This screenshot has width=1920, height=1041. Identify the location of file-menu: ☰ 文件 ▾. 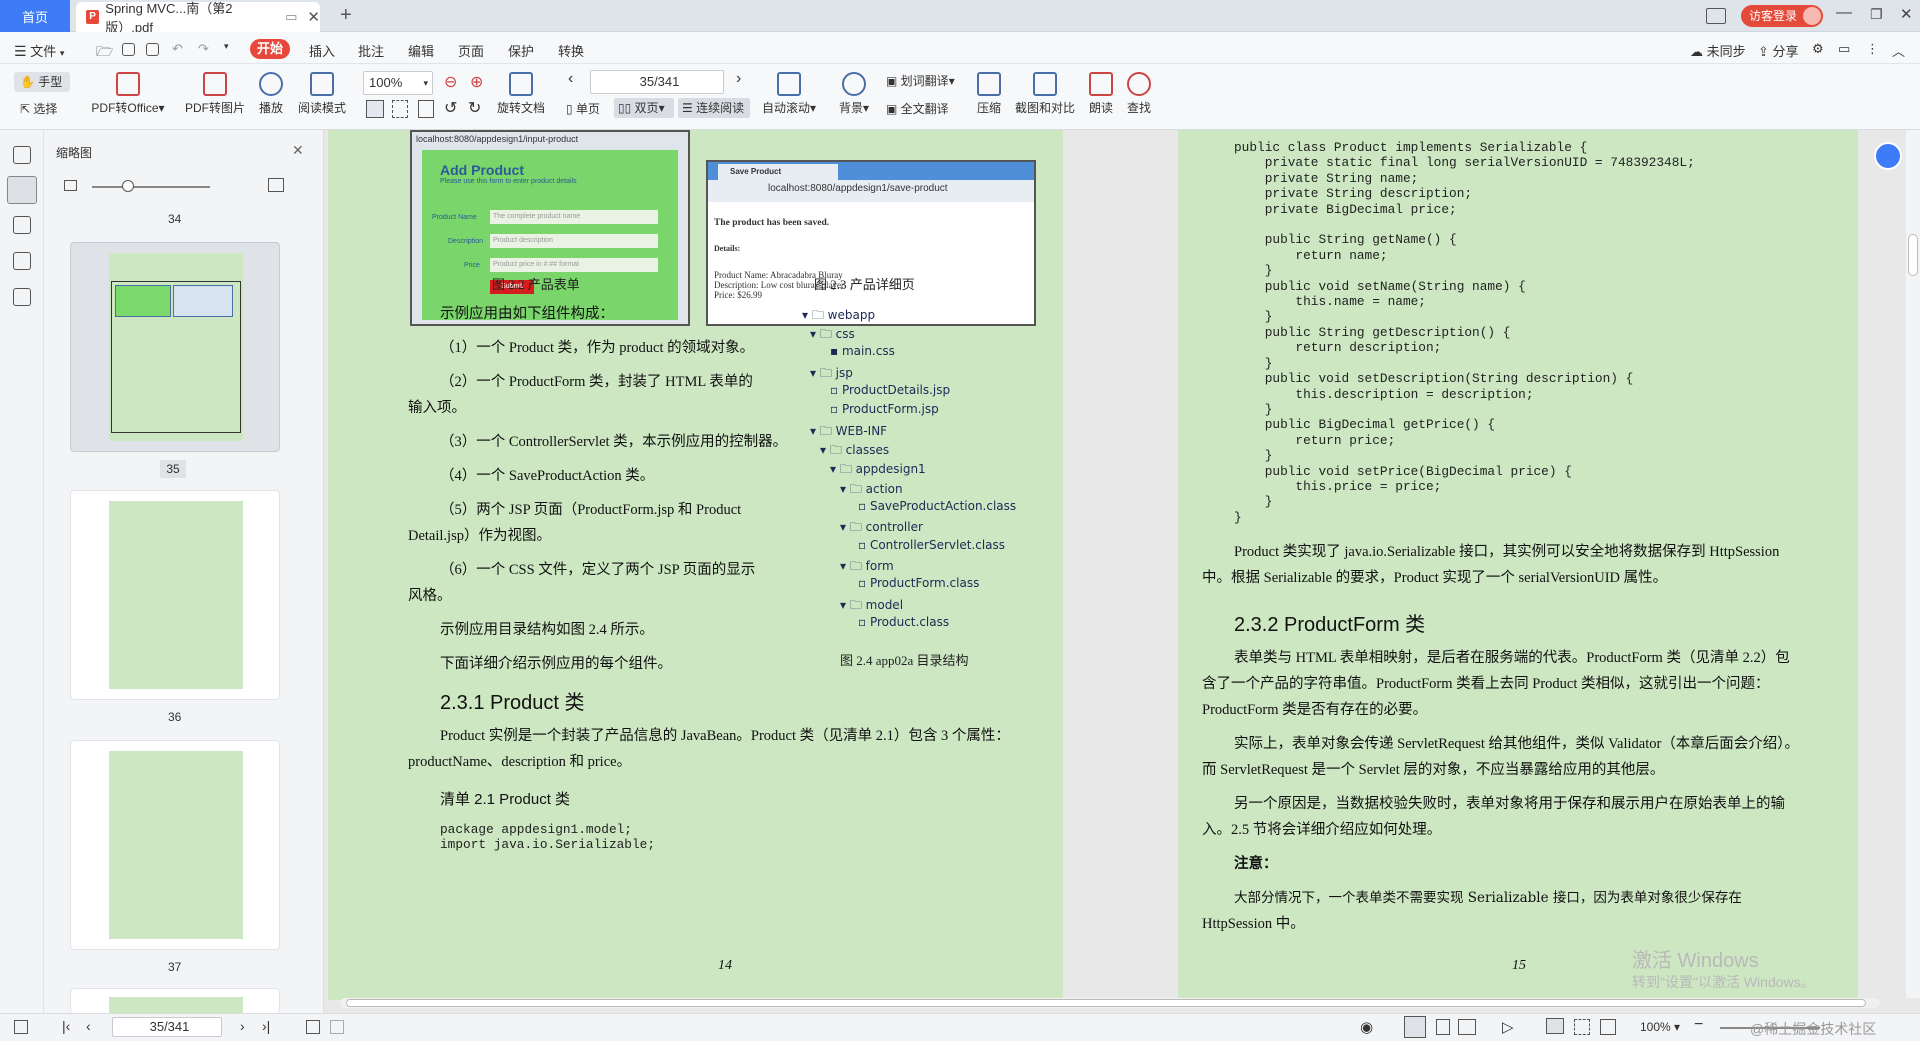
(39, 50).